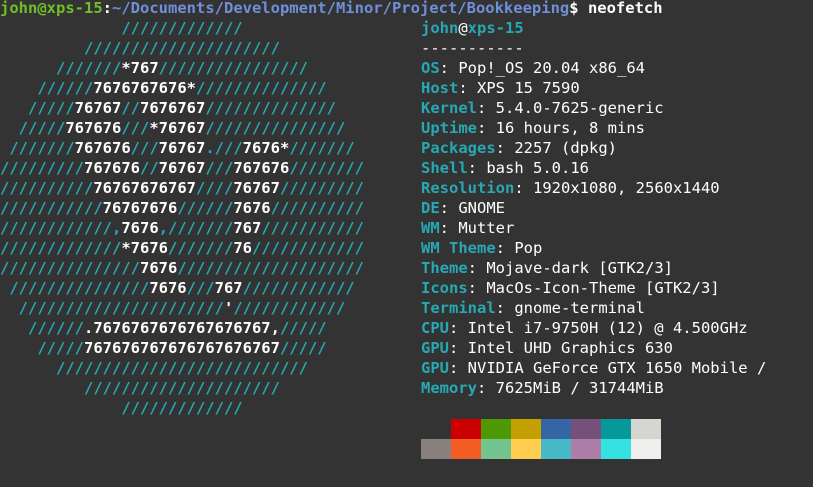 The image size is (813, 487). I want to click on info-field: Icons: MacOs-Icon-Theme [GTK2/3], so click(570, 288).